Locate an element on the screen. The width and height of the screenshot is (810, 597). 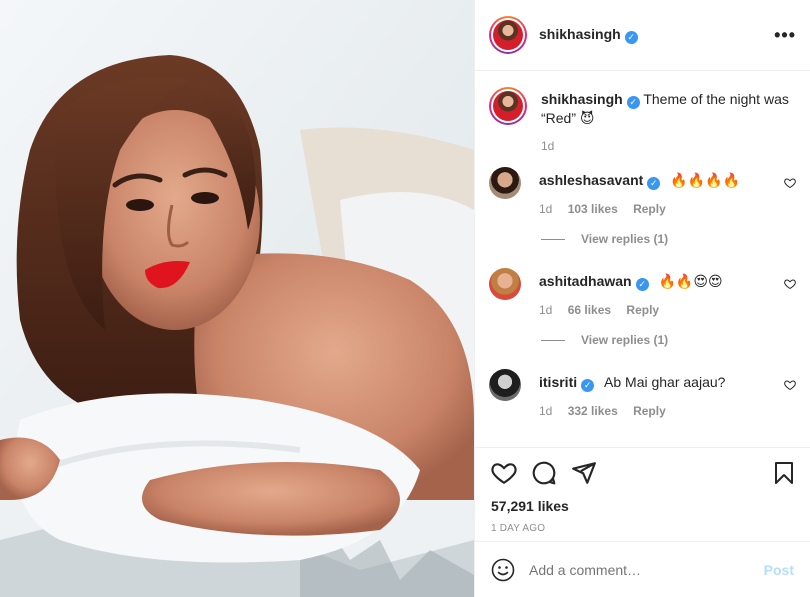
comment-text: 🔥🔥😍😍 is located at coordinates (690, 281).